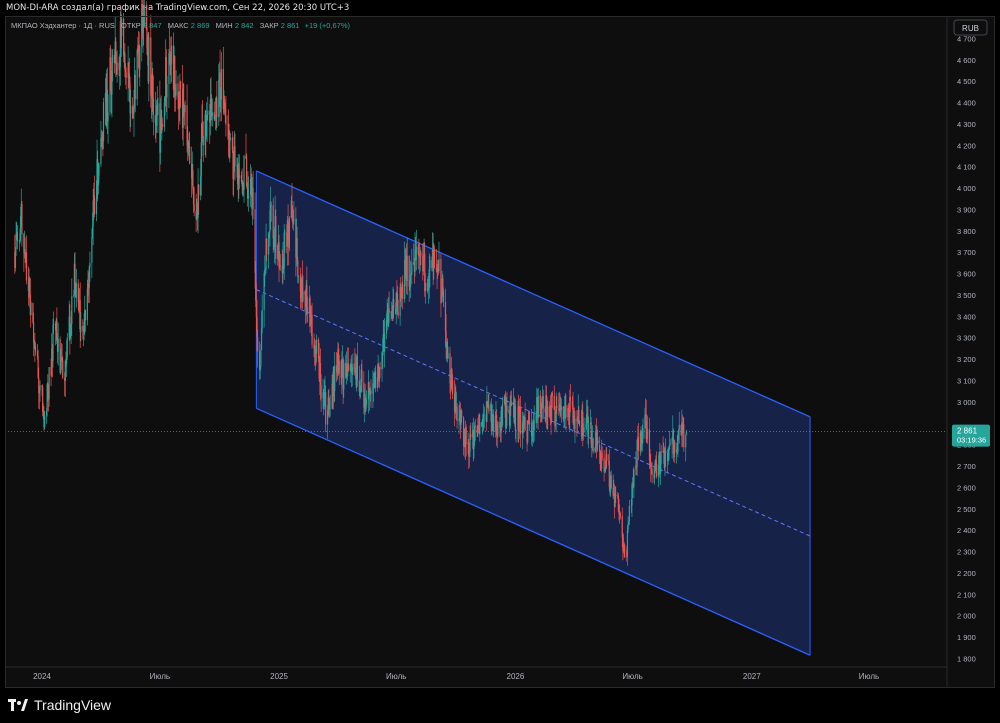 This screenshot has height=723, width=1000. What do you see at coordinates (200, 25) in the screenshot?
I see `legend-high-value: 2 869` at bounding box center [200, 25].